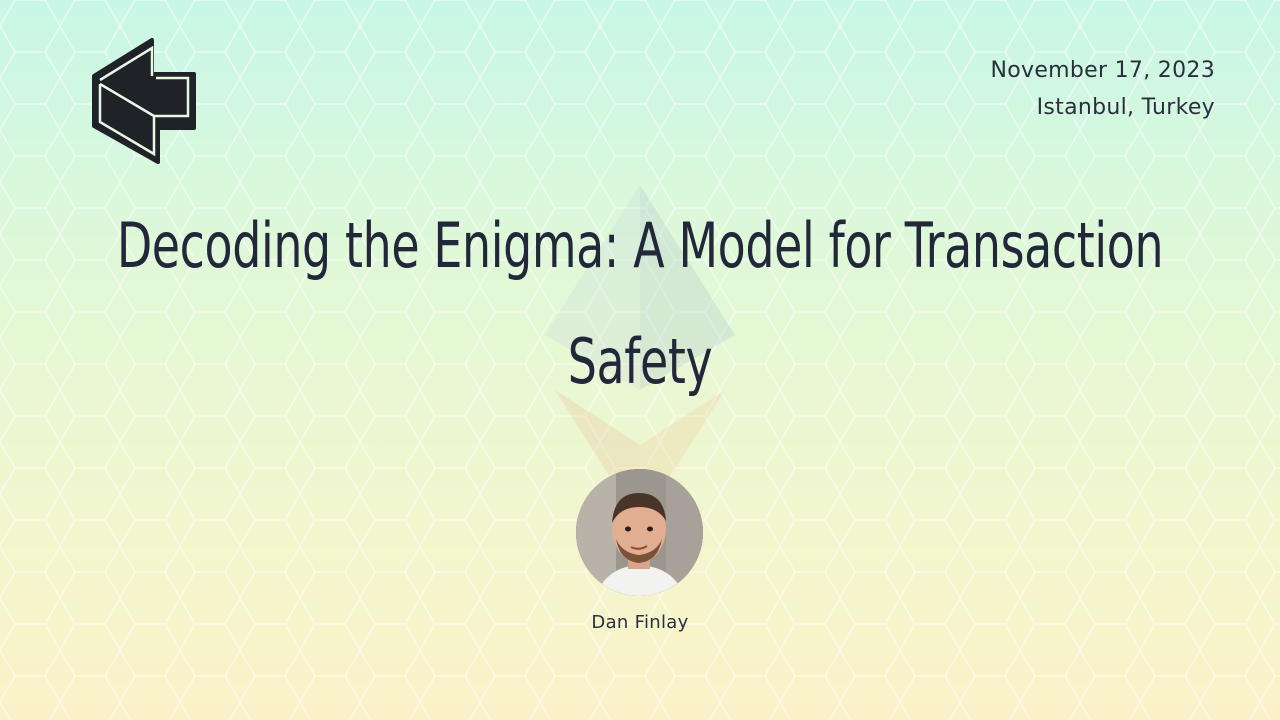 The height and width of the screenshot is (720, 1280). I want to click on event-date: November 17, 2023, so click(1102, 70).